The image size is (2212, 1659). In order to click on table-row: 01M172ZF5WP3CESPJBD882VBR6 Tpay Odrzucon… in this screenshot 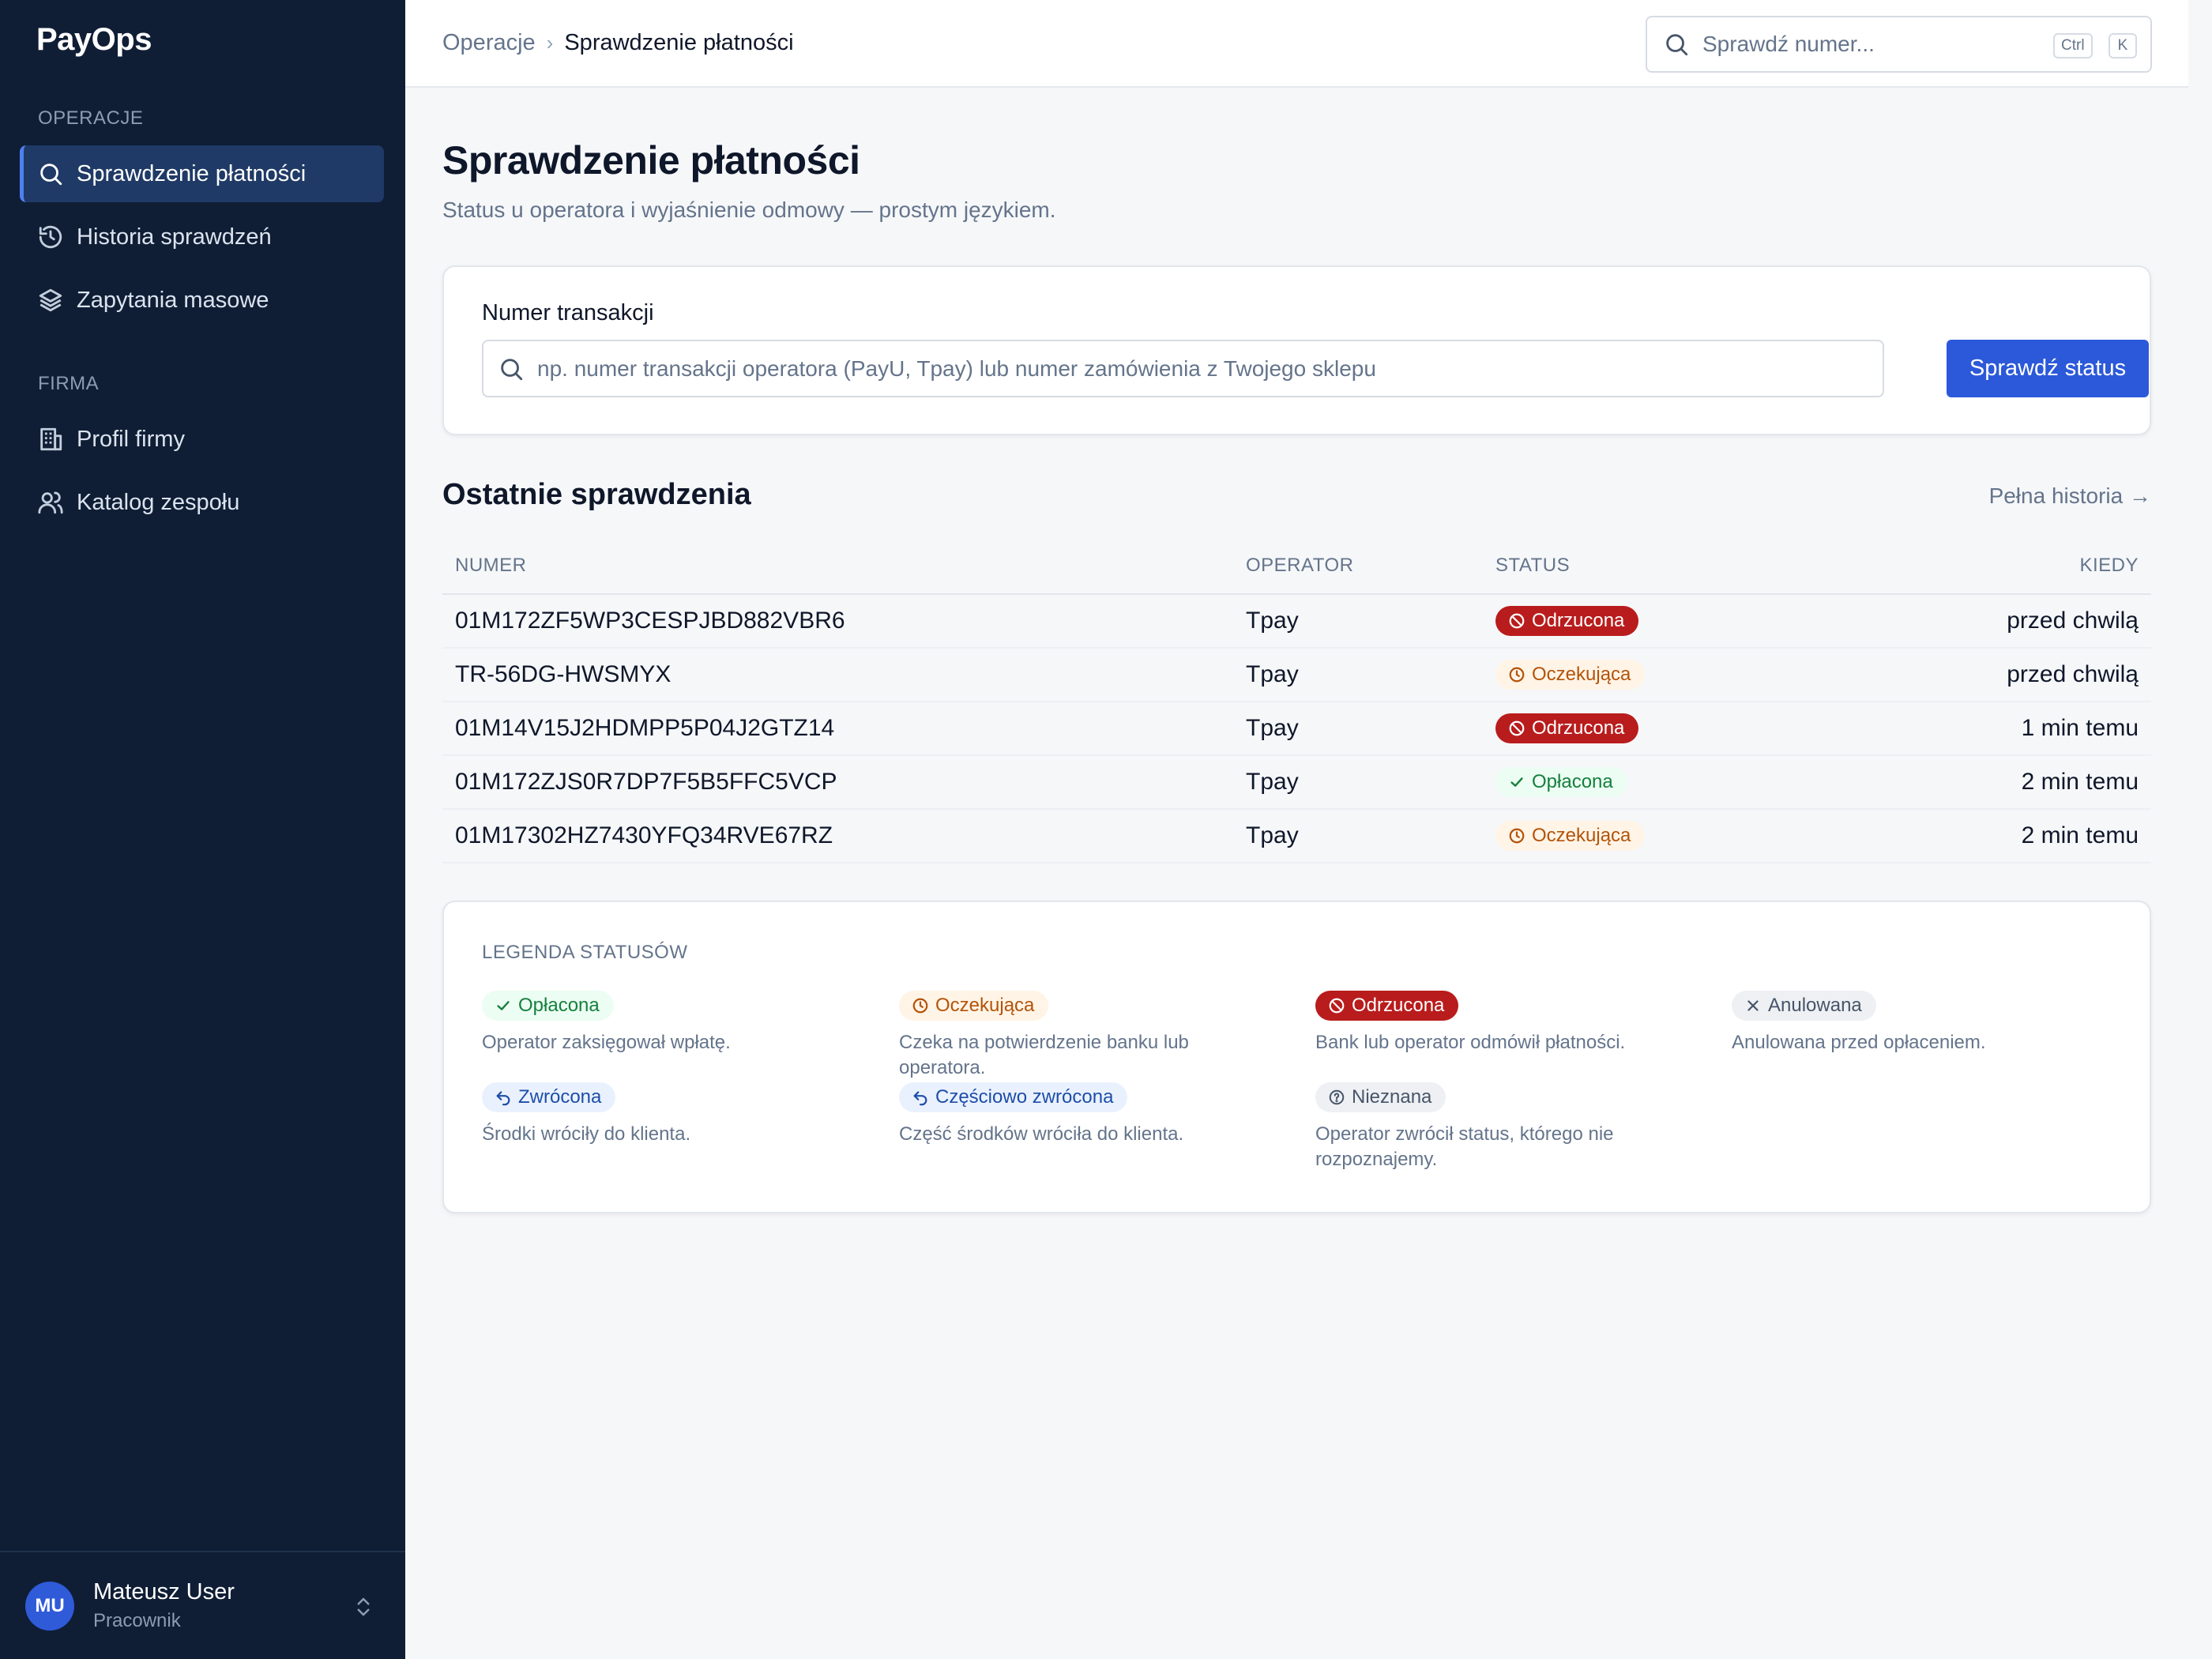, I will do `click(1297, 622)`.